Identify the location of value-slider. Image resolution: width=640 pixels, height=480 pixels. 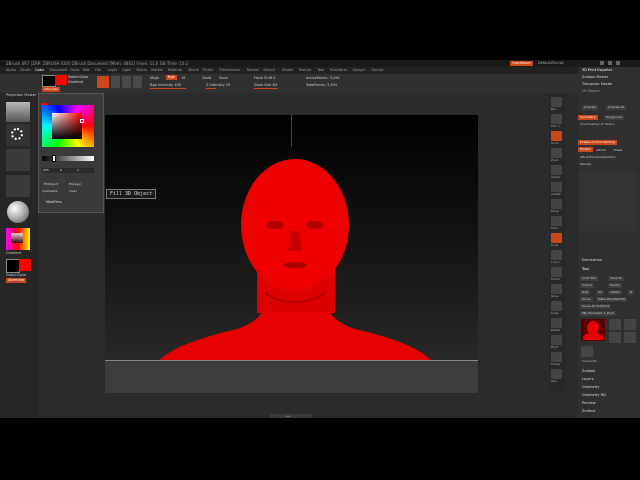
(68, 158).